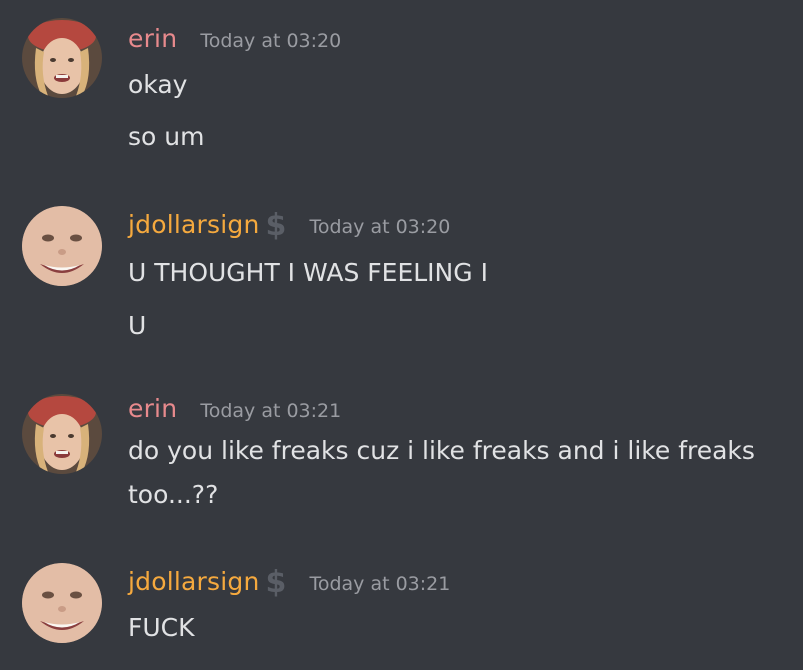  Describe the element at coordinates (289, 227) in the screenshot. I see `message-header: jdollarsign $ Today at 03:20` at that location.